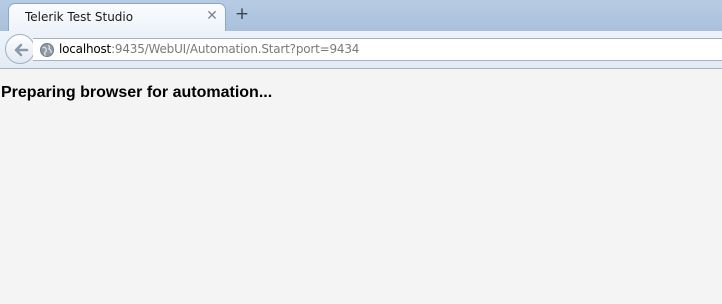  What do you see at coordinates (235, 49) in the screenshot?
I see `url-path: :9435/WebUI/Automation.Start?port=9434` at bounding box center [235, 49].